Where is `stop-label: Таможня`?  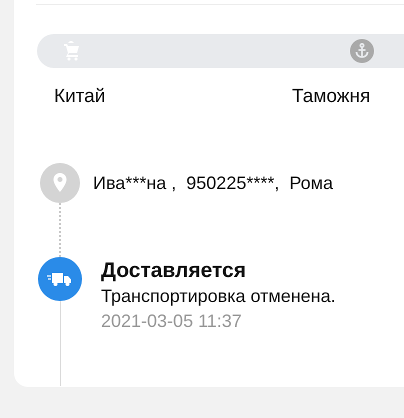
stop-label: Таможня is located at coordinates (331, 97).